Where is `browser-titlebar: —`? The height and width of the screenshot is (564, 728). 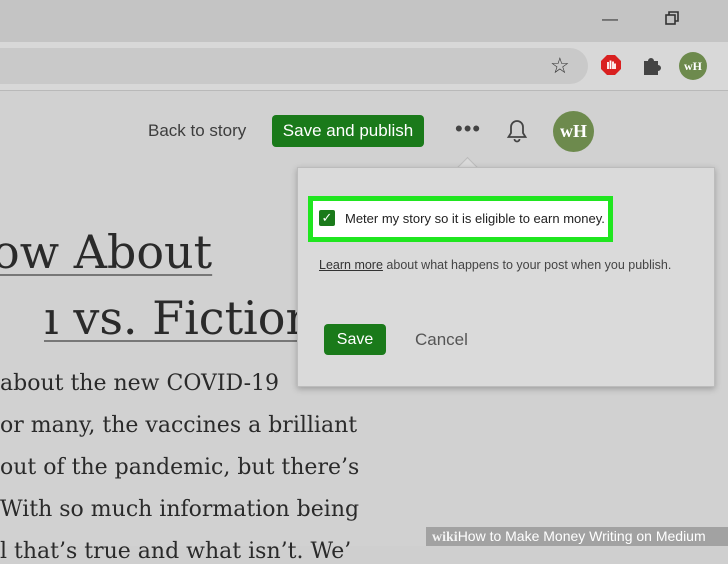
browser-titlebar: — is located at coordinates (364, 21).